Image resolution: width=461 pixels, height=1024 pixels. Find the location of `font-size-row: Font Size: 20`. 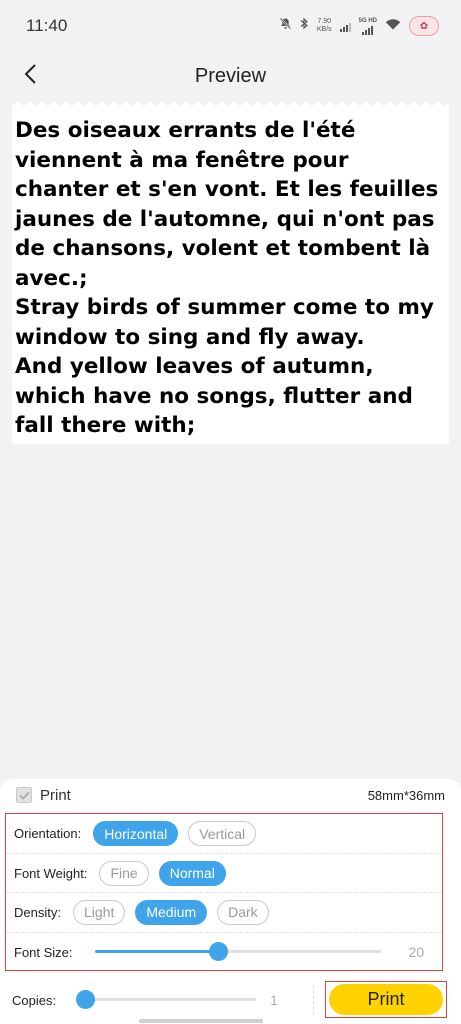

font-size-row: Font Size: 20 is located at coordinates (224, 951).